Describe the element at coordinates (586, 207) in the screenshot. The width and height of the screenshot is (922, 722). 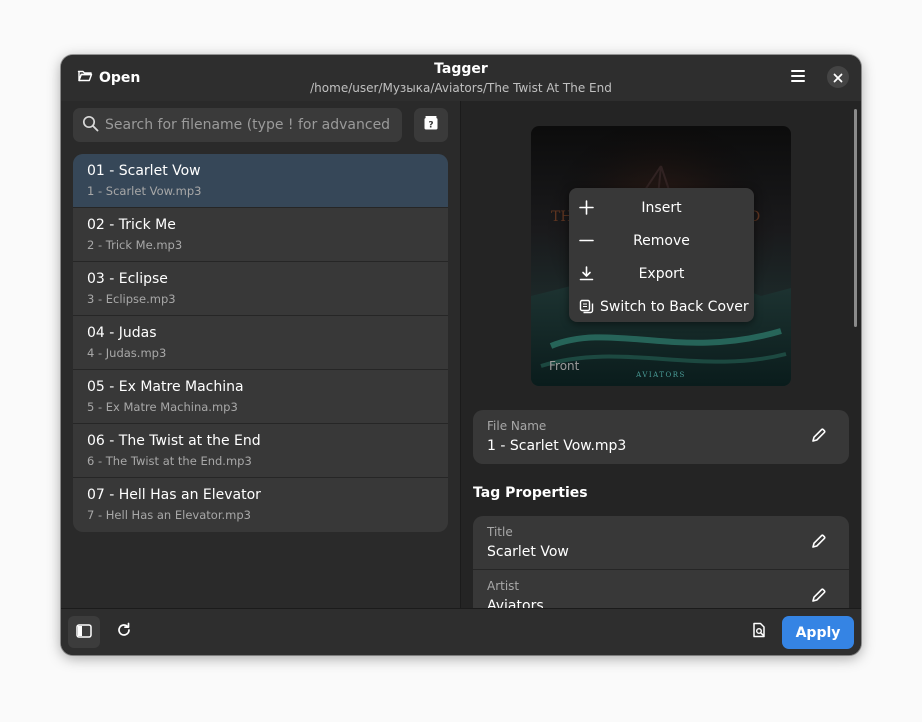
I see `plus-icon` at that location.